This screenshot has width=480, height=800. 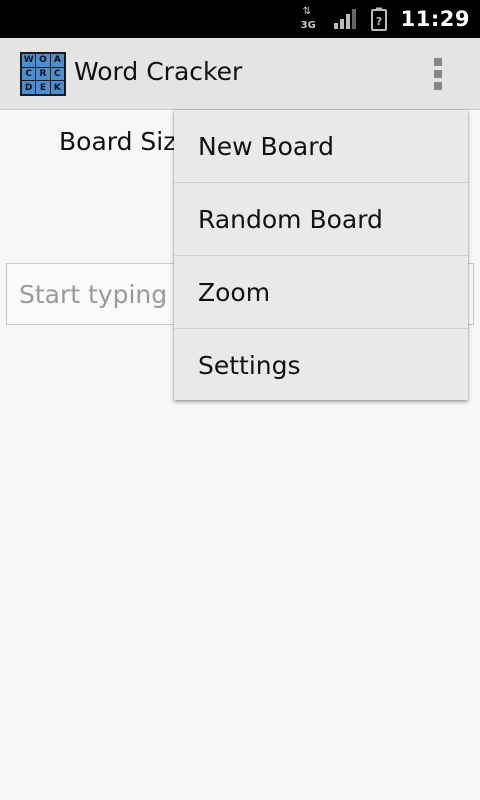 I want to click on logo-letter: E, so click(x=43, y=87).